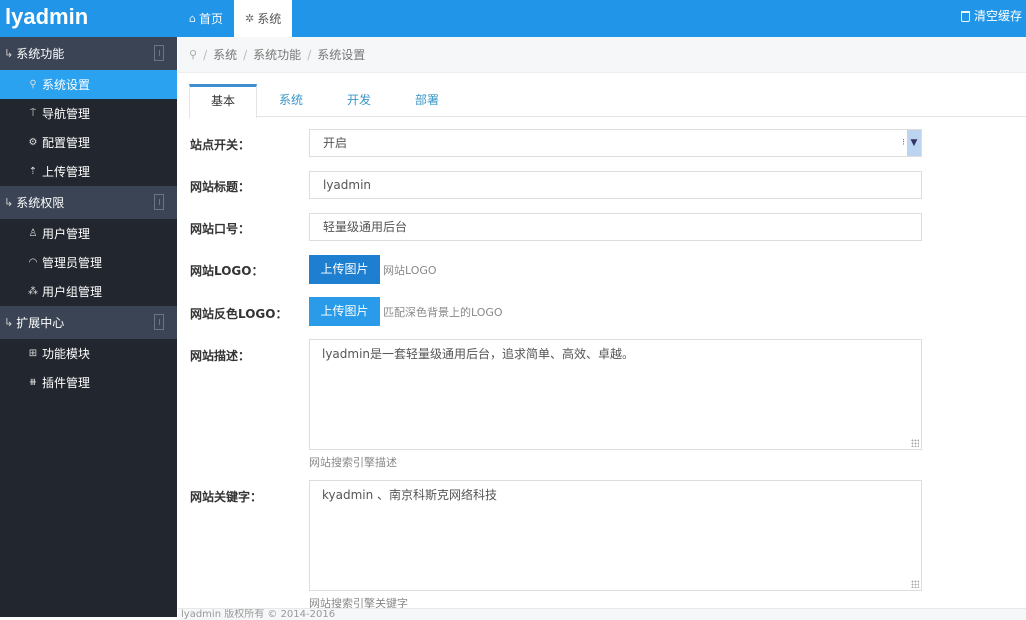 This screenshot has width=1026, height=620. I want to click on sidebar-item-config: ⚙ 配置管理, so click(88, 142).